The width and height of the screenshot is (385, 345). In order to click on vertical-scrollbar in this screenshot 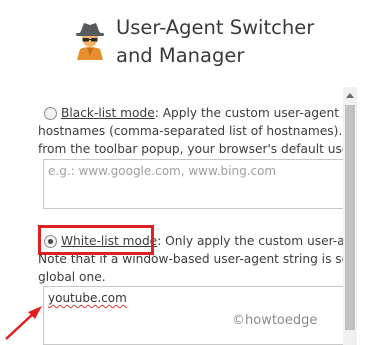, I will do `click(350, 216)`.